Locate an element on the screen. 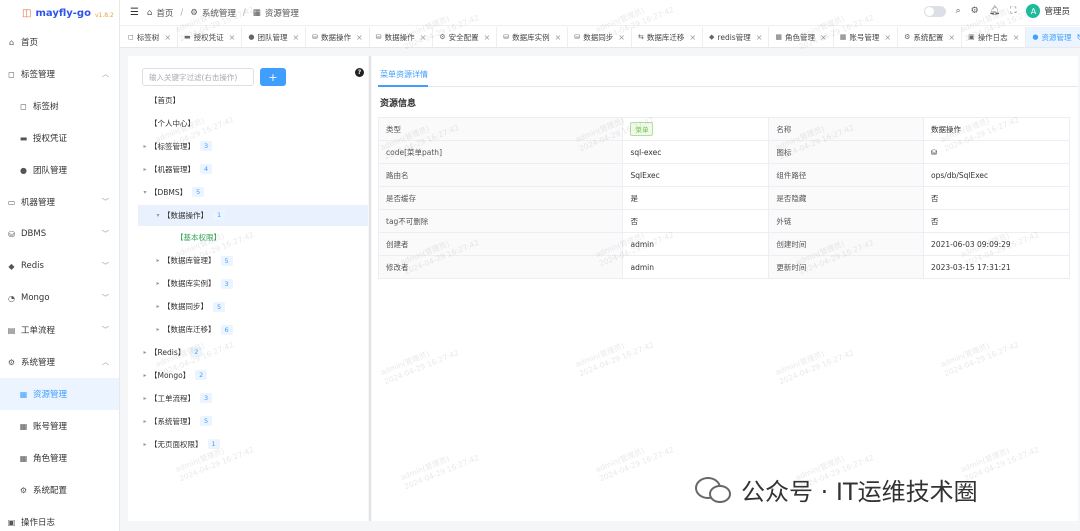 Image resolution: width=1080 pixels, height=531 pixels. tab-menu-detail: 菜单资源详情 is located at coordinates (404, 74).